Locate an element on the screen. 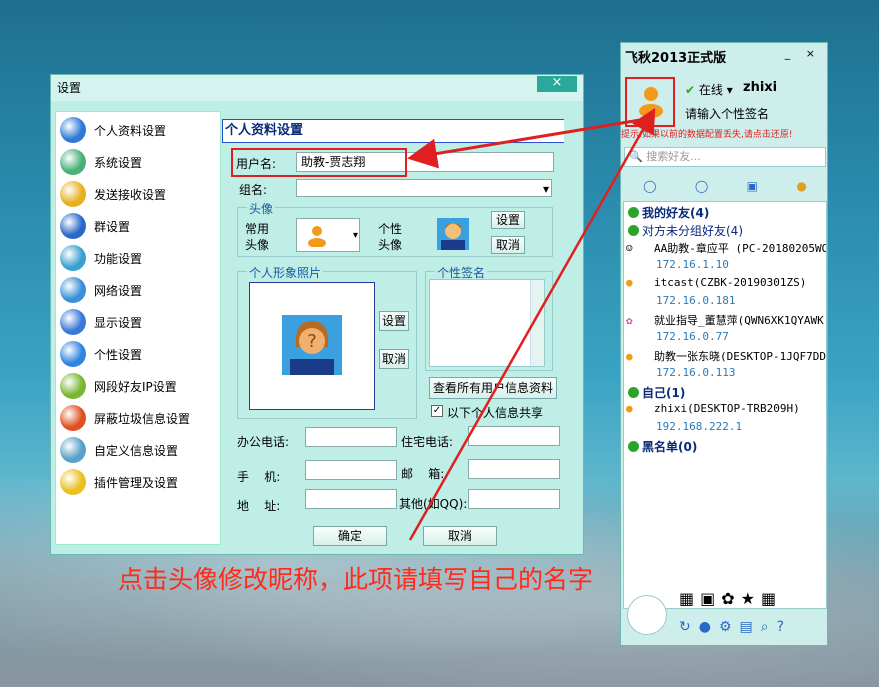 This screenshot has height=687, width=879. contact-item: ● itcast(CZBK-20190301ZS) is located at coordinates (716, 282).